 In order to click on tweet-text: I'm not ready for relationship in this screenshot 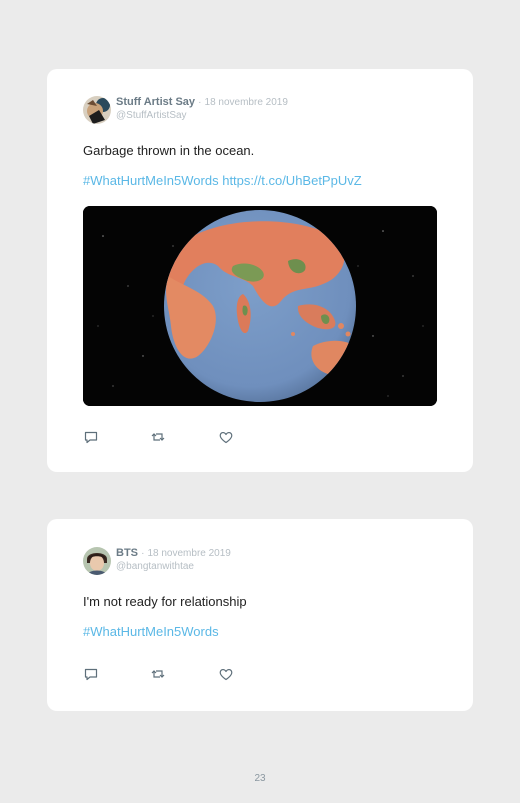, I will do `click(165, 601)`.